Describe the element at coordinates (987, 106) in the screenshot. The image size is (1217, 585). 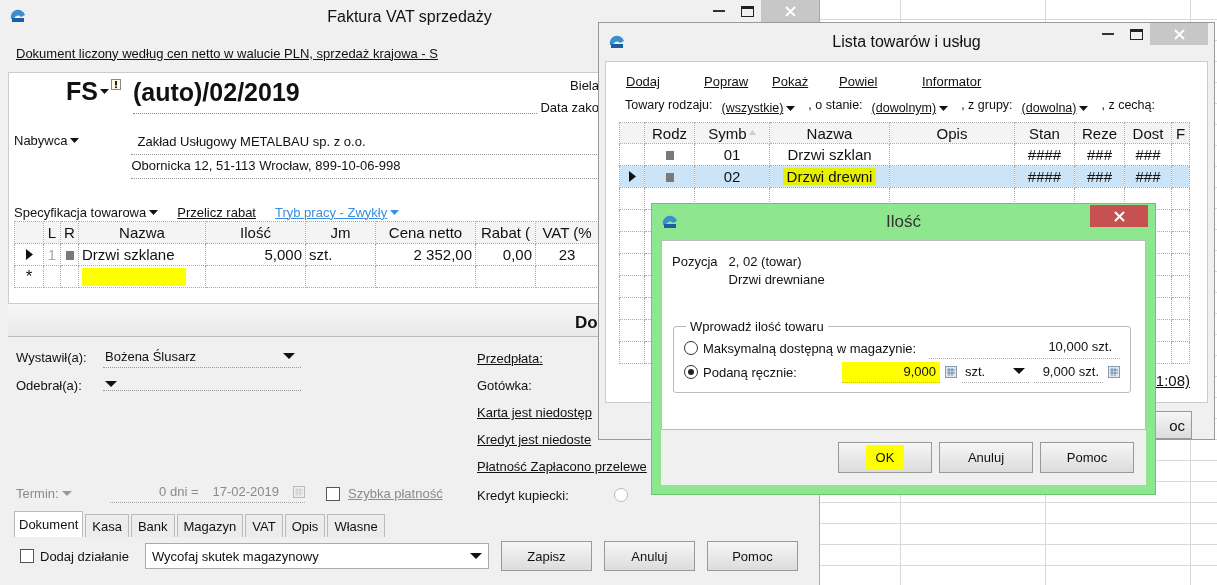
I see `filter-label: , z grupy:` at that location.